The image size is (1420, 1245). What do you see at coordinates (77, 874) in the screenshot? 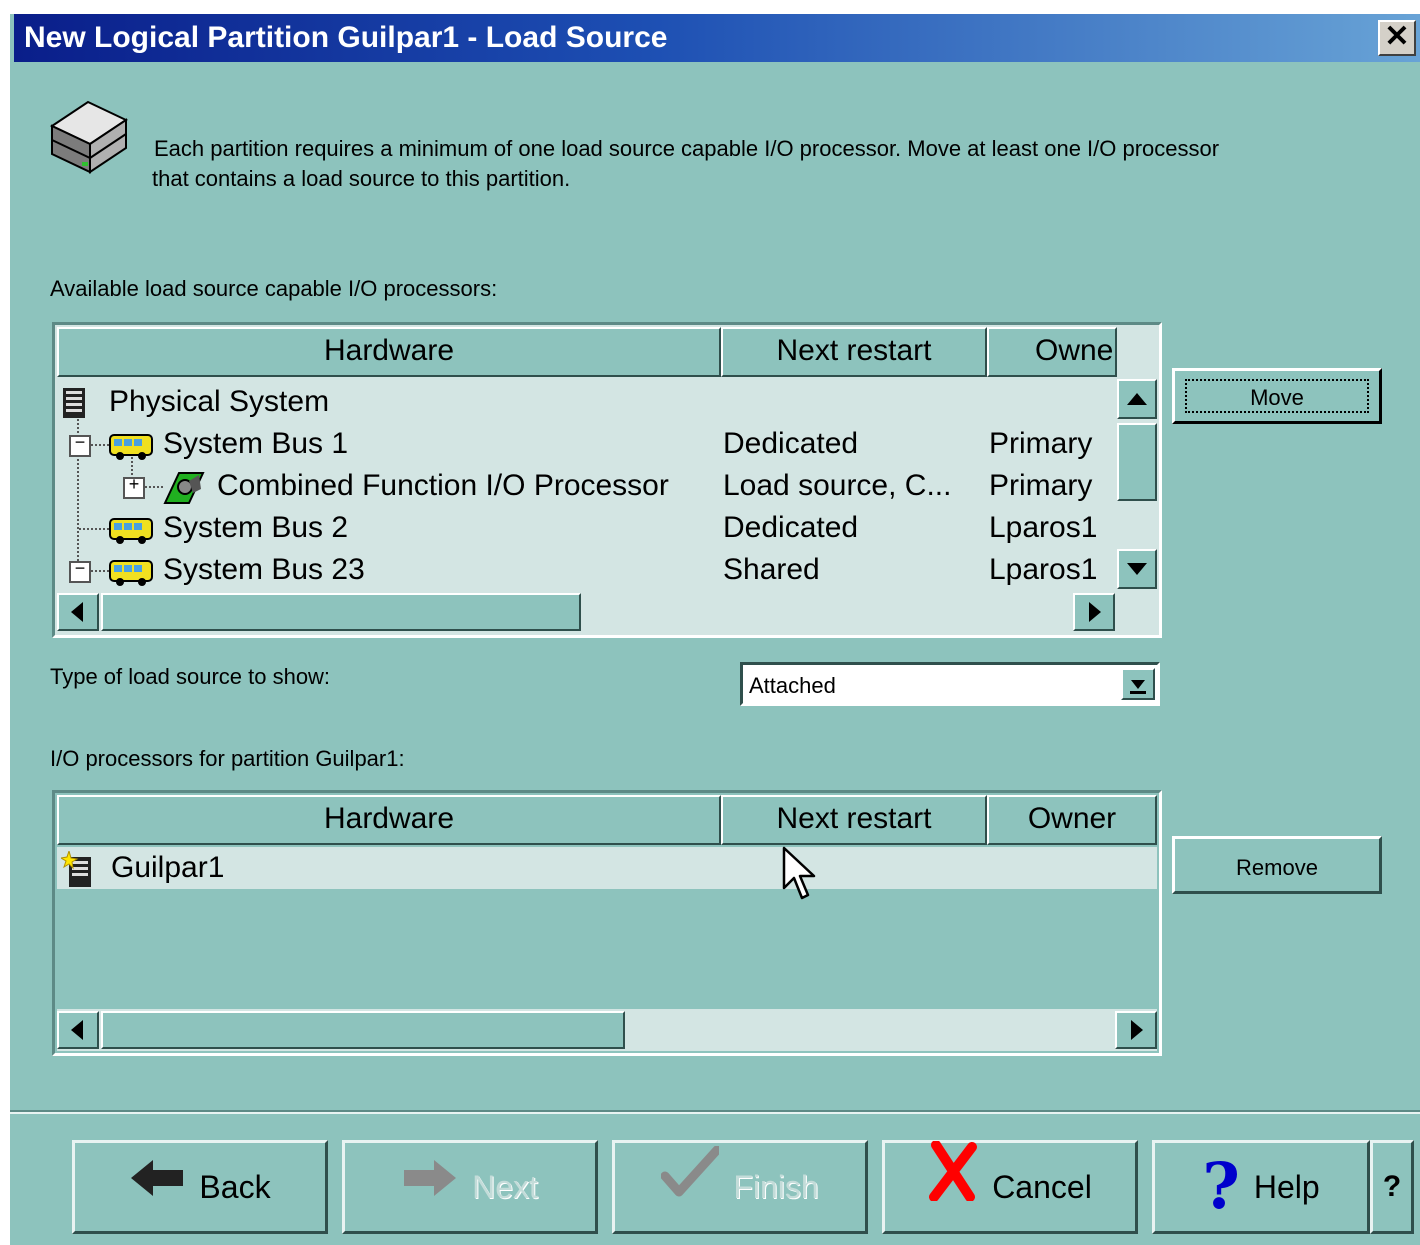
I see `new-partition-icon` at bounding box center [77, 874].